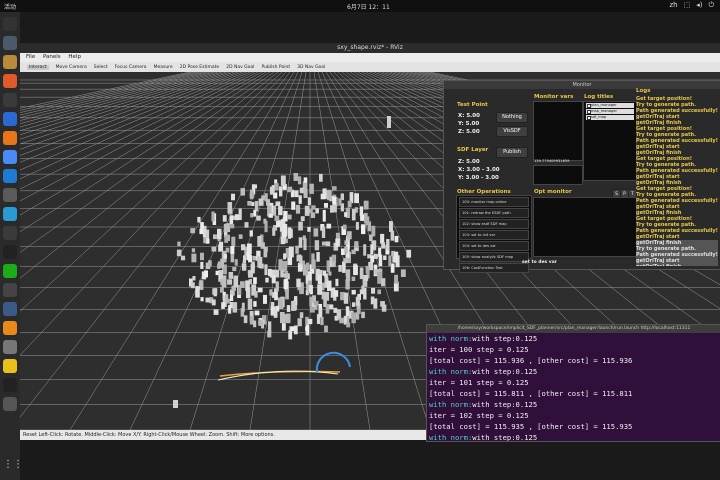 This screenshot has height=480, width=720. I want to click on vscode-icon, so click(10, 176).